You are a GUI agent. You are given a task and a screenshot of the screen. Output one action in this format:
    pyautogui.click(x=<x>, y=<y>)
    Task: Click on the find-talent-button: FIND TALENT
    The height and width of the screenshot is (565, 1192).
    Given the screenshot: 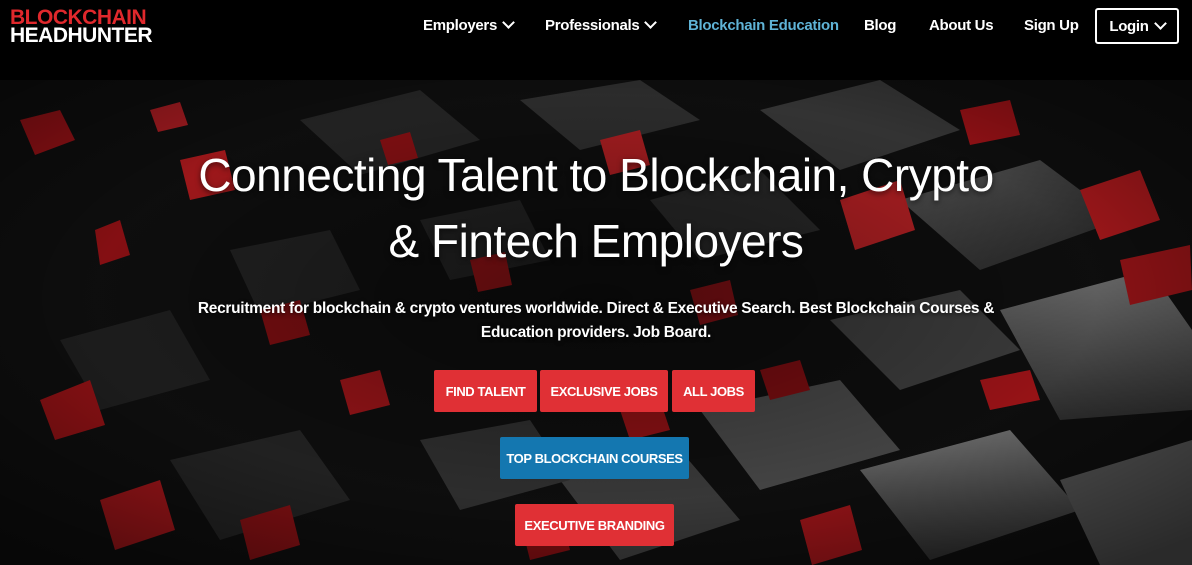 What is the action you would take?
    pyautogui.click(x=485, y=391)
    